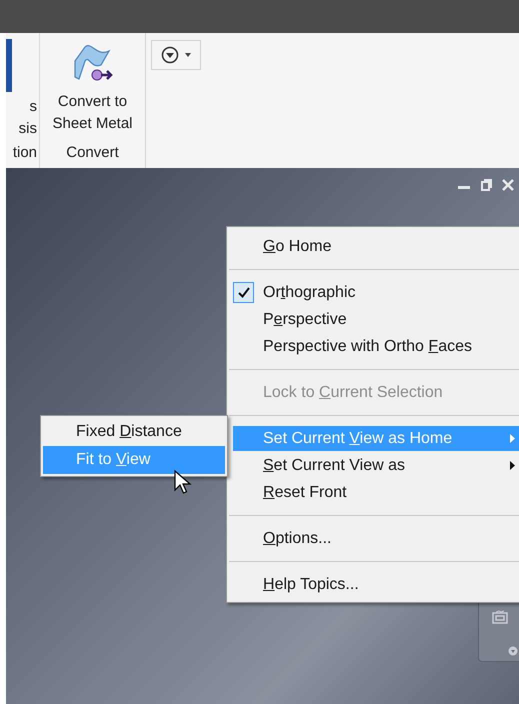 The height and width of the screenshot is (704, 519). What do you see at coordinates (376, 292) in the screenshot?
I see `menu-item: Orthographic` at bounding box center [376, 292].